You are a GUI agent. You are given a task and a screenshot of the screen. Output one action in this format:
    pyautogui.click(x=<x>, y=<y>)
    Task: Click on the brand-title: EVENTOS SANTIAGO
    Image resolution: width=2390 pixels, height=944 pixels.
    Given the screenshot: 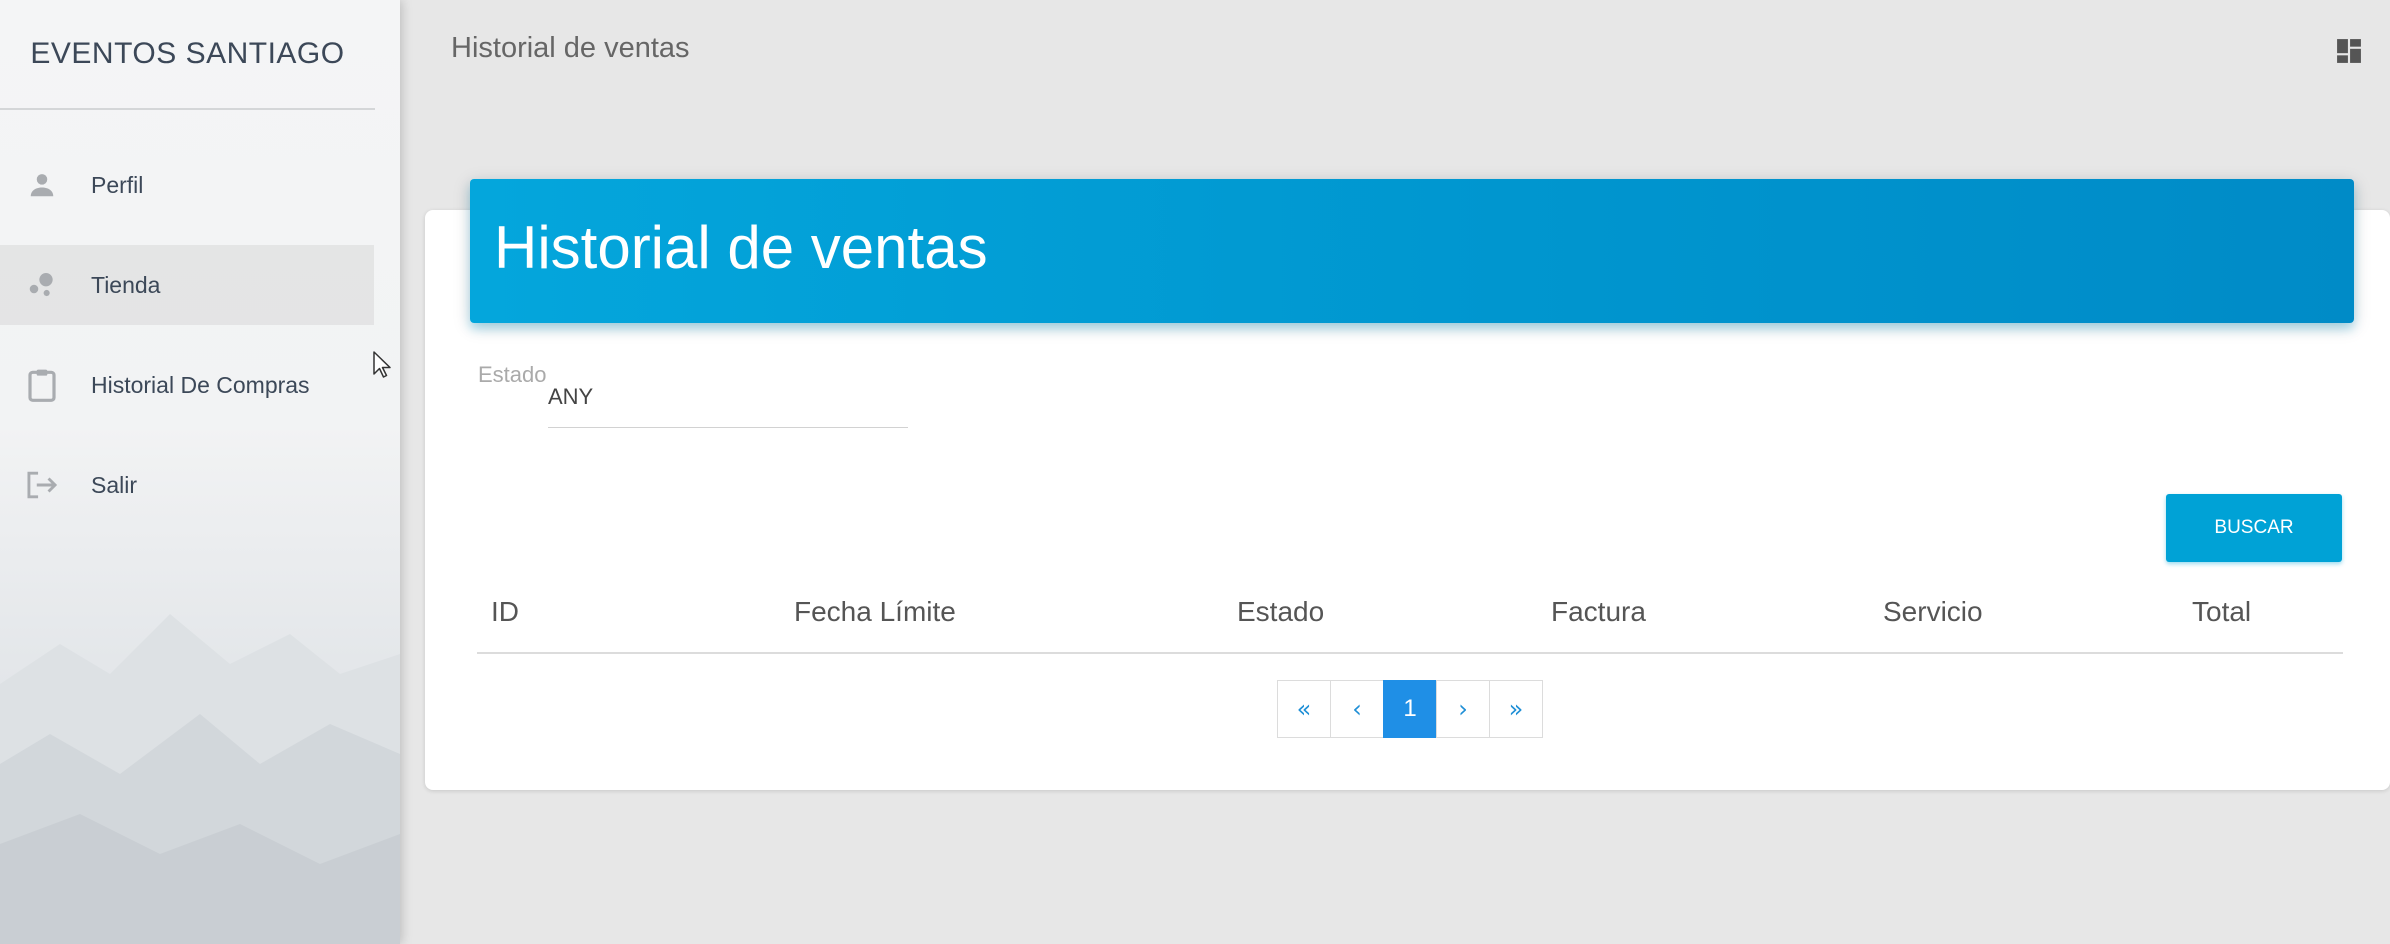 What is the action you would take?
    pyautogui.click(x=187, y=54)
    